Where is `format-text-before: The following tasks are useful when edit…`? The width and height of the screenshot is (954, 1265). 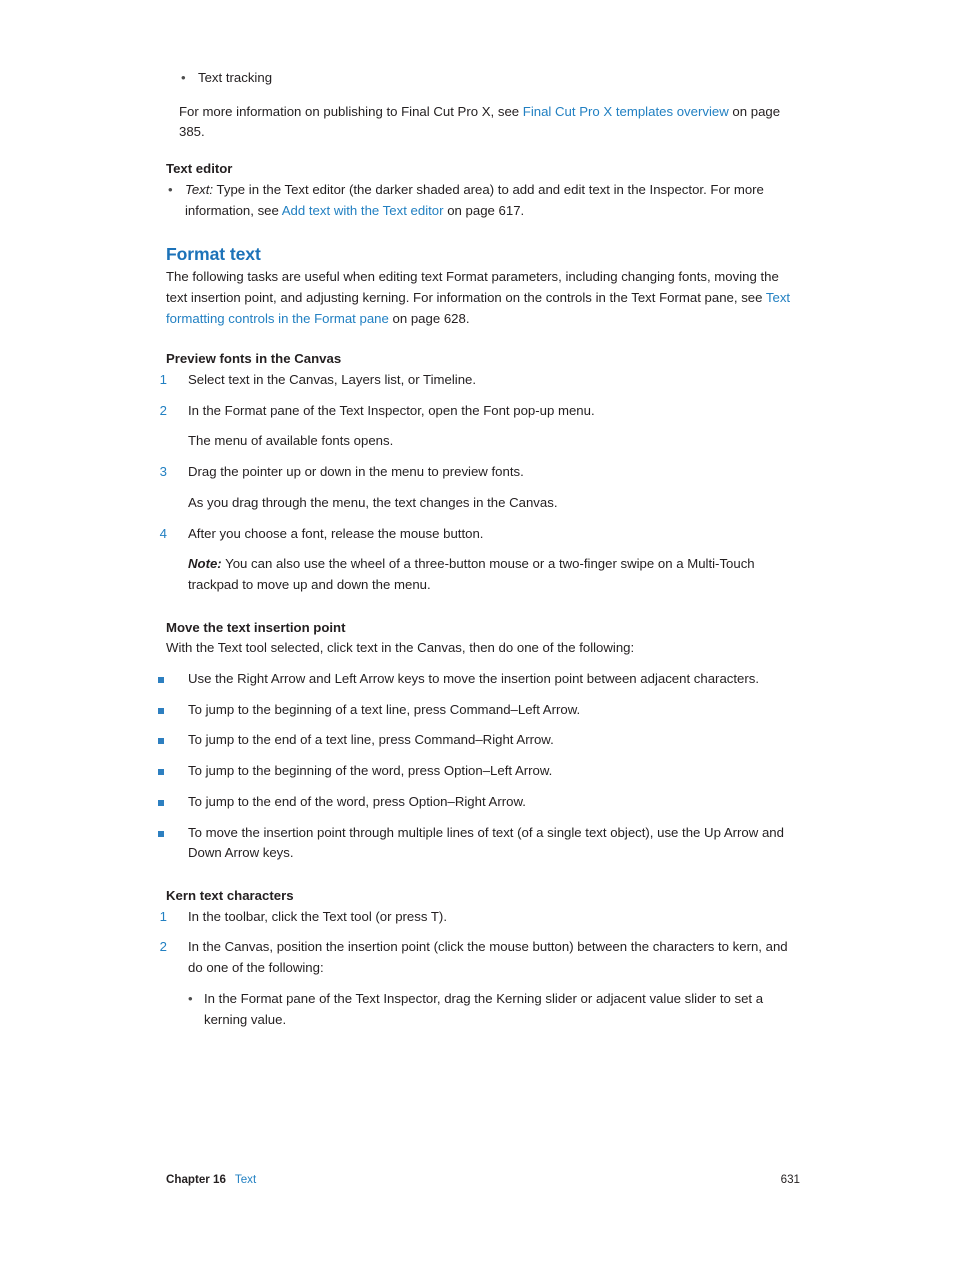
format-text-before: The following tasks are useful when edit… is located at coordinates (472, 287).